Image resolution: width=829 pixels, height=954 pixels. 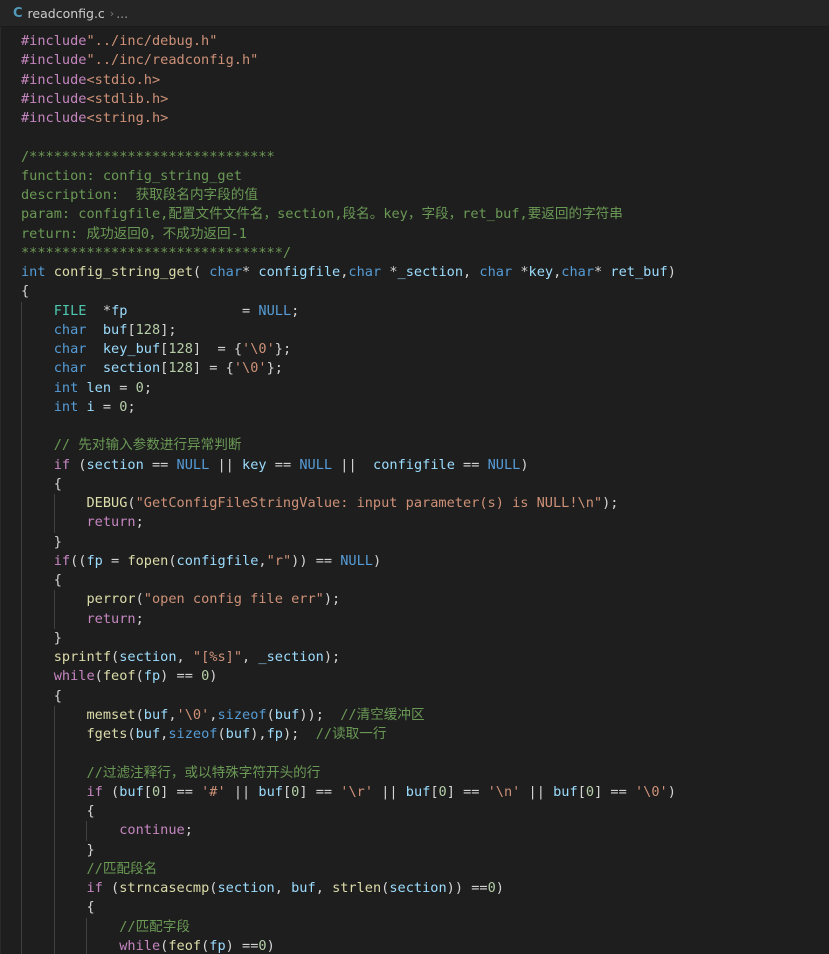 What do you see at coordinates (66, 13) in the screenshot?
I see `breadcrumb-file-name: readconfig.c` at bounding box center [66, 13].